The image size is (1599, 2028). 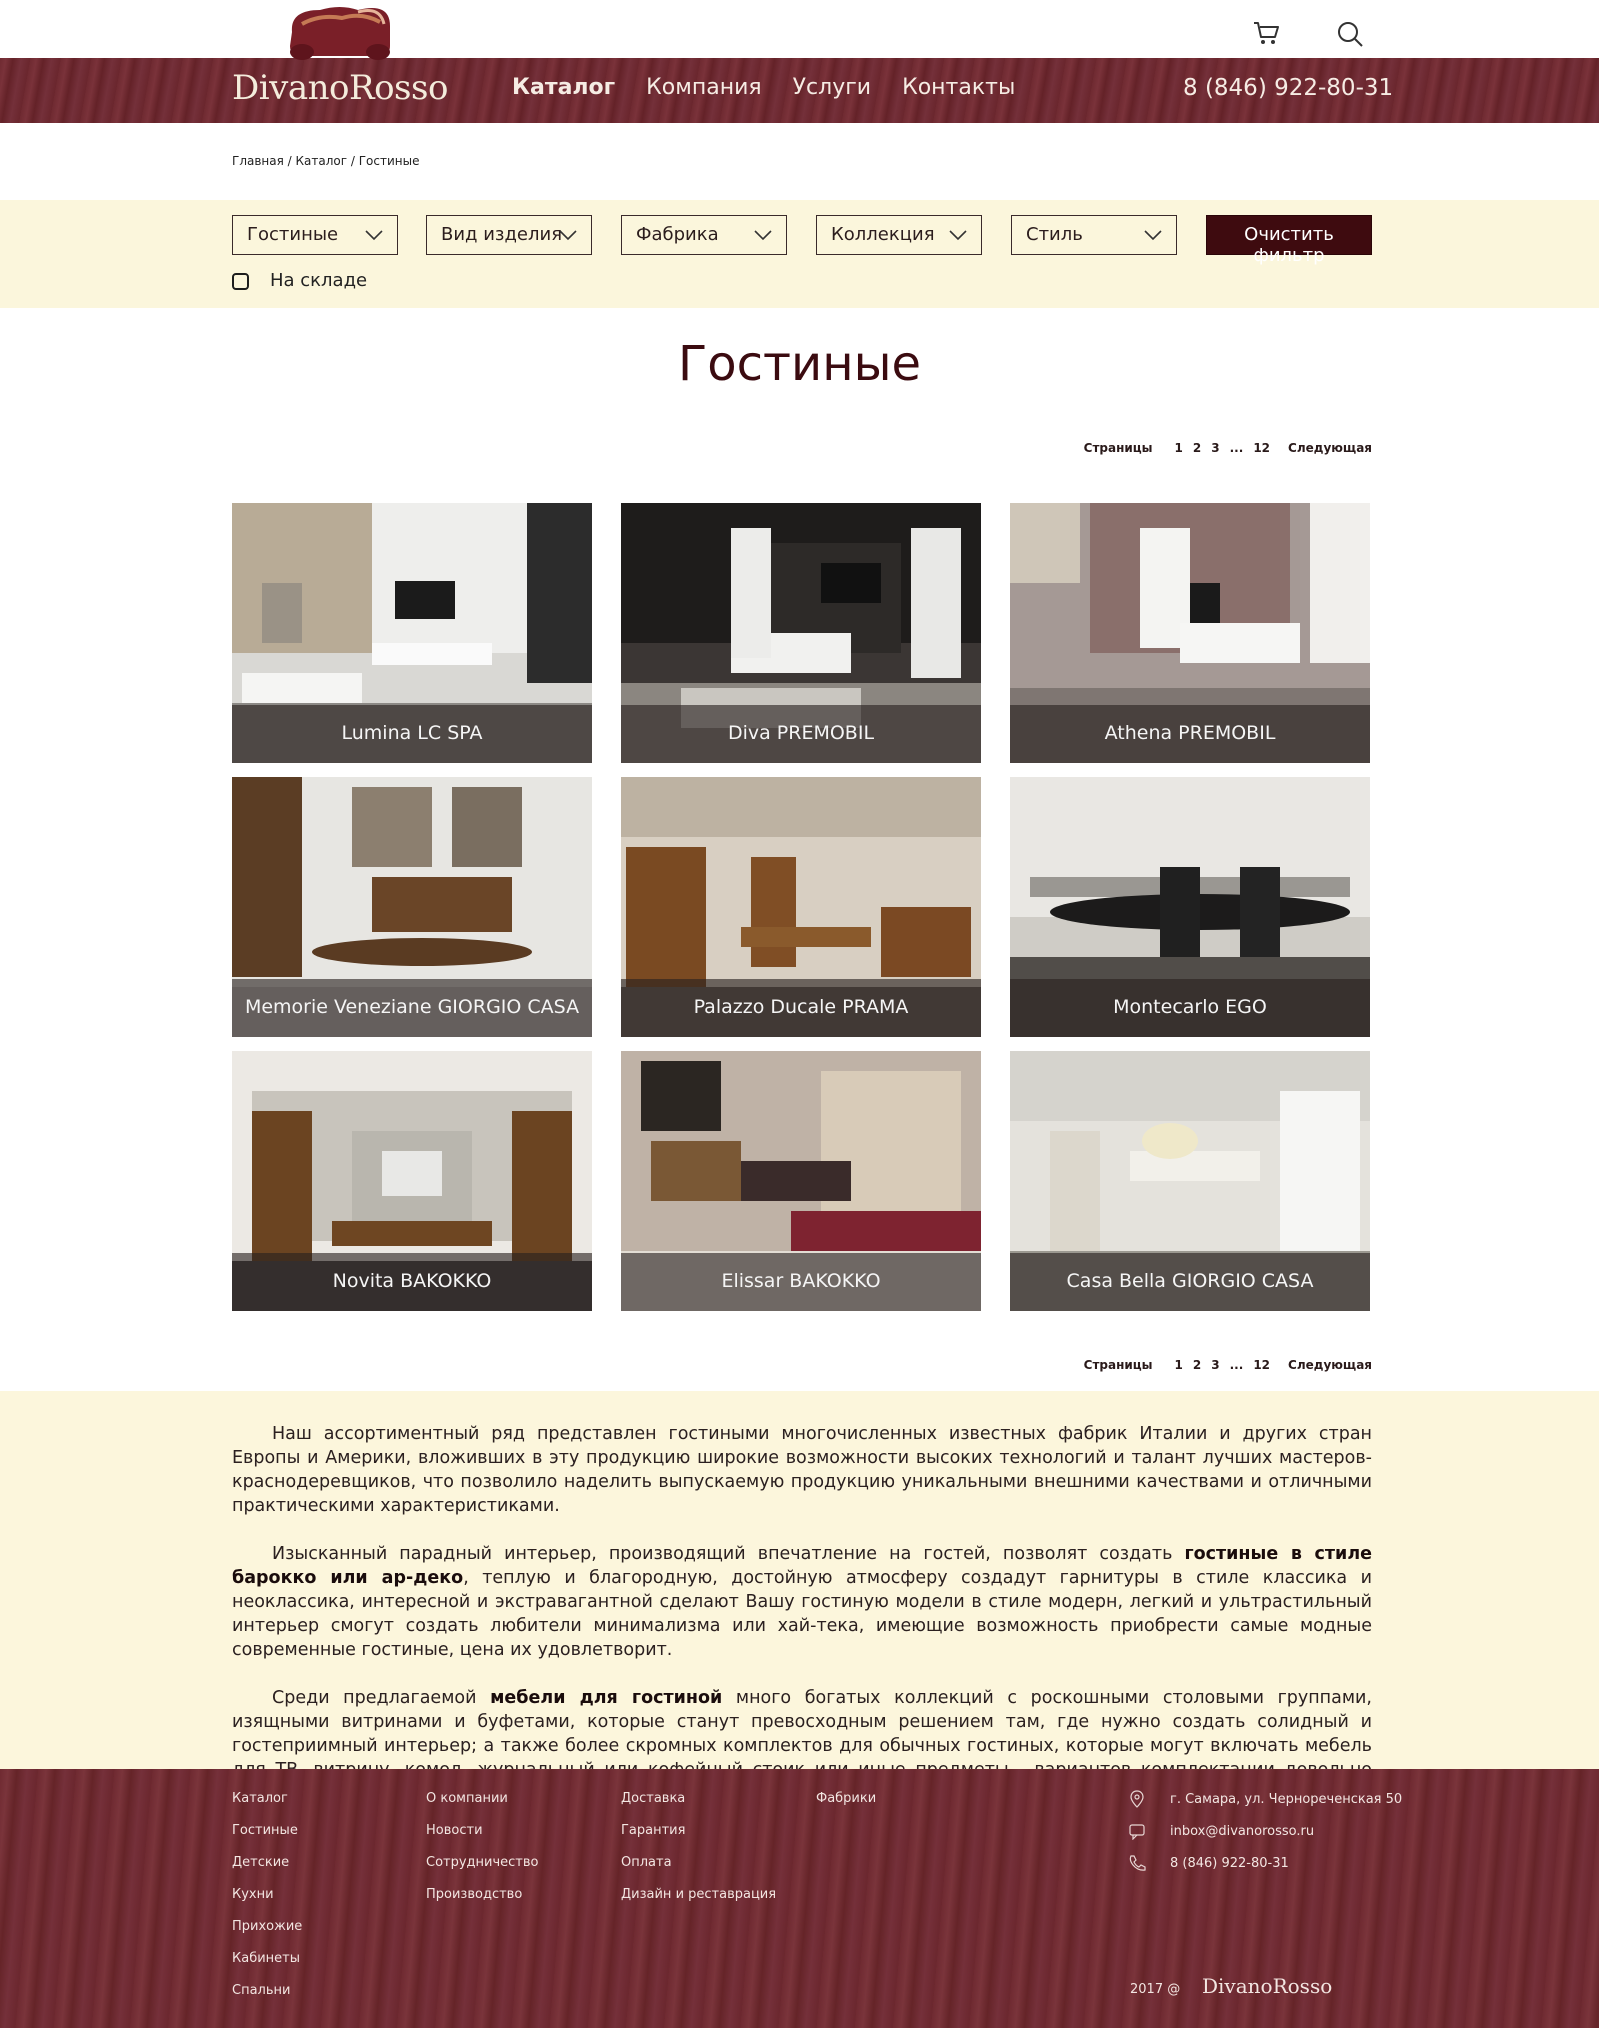 I want to click on footer-link: Кухни, so click(x=267, y=1903).